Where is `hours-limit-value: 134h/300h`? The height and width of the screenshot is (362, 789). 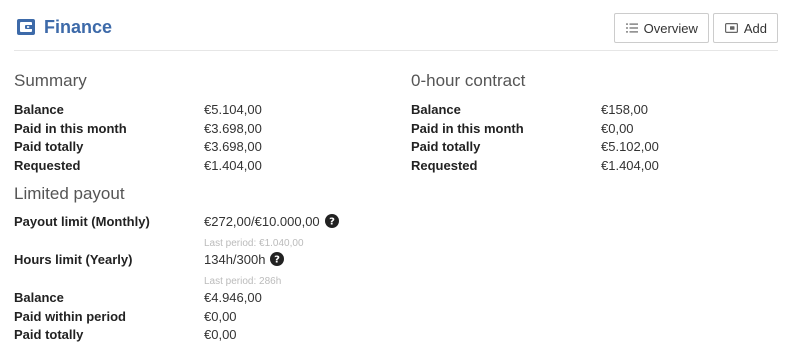 hours-limit-value: 134h/300h is located at coordinates (235, 259).